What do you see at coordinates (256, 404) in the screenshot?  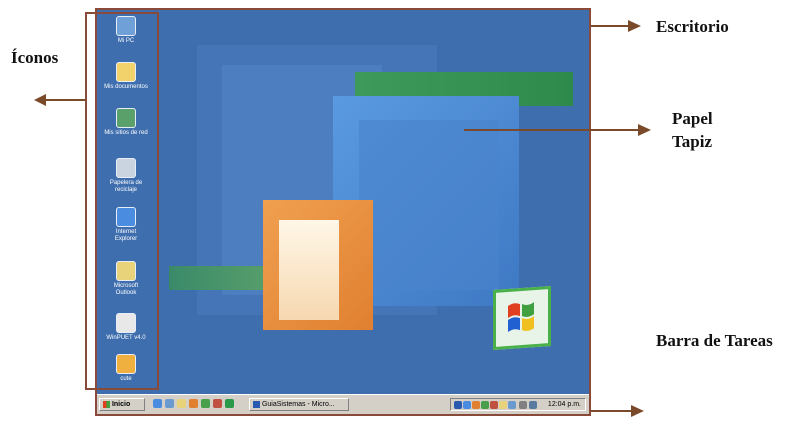 I see `word-icon` at bounding box center [256, 404].